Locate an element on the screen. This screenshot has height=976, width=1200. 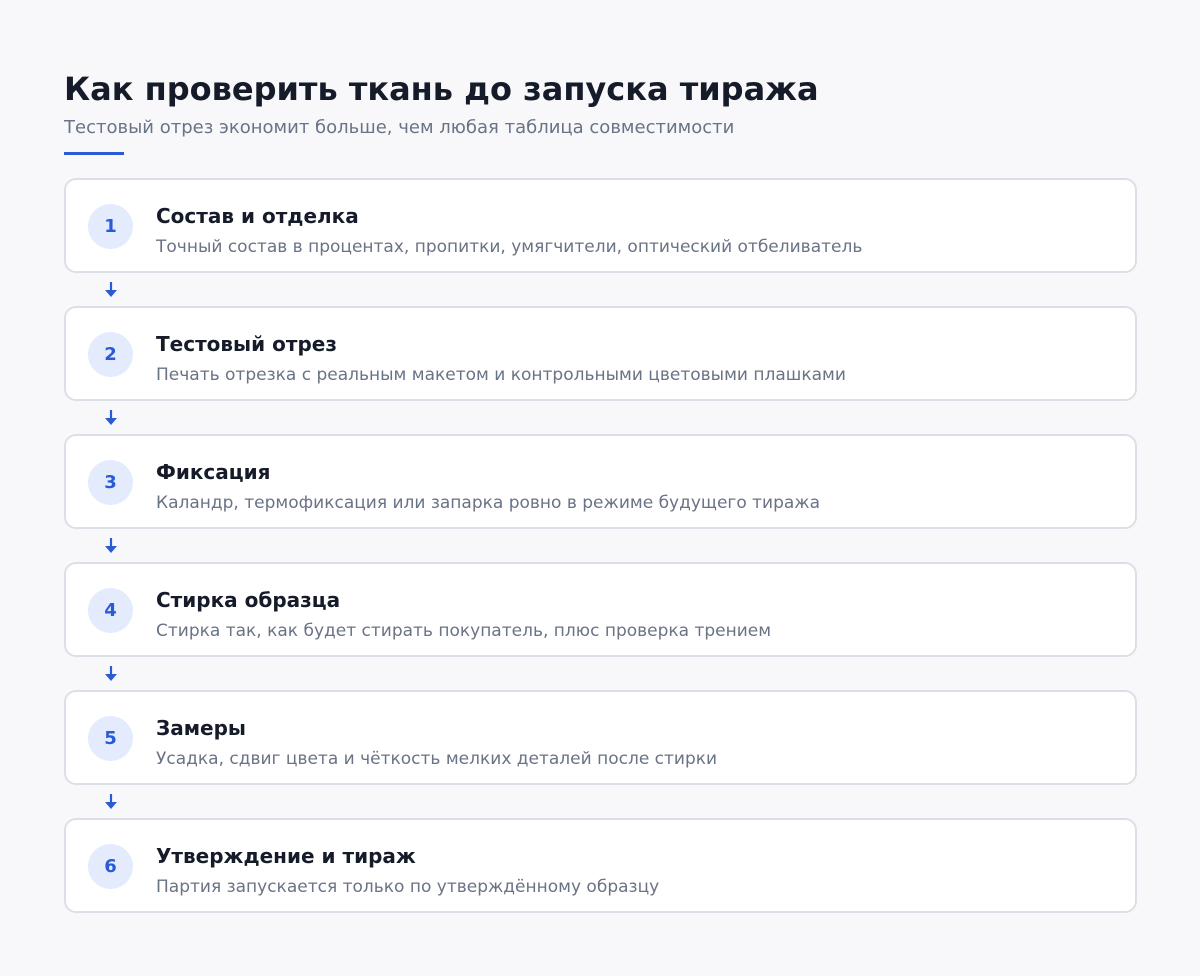
step-title: Фиксация is located at coordinates (213, 472).